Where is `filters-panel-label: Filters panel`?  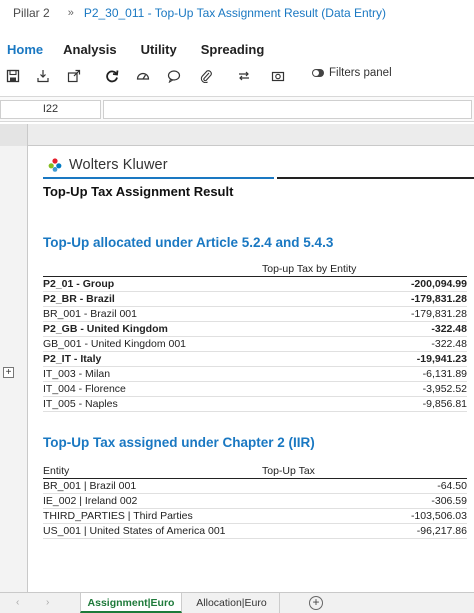 filters-panel-label: Filters panel is located at coordinates (360, 73).